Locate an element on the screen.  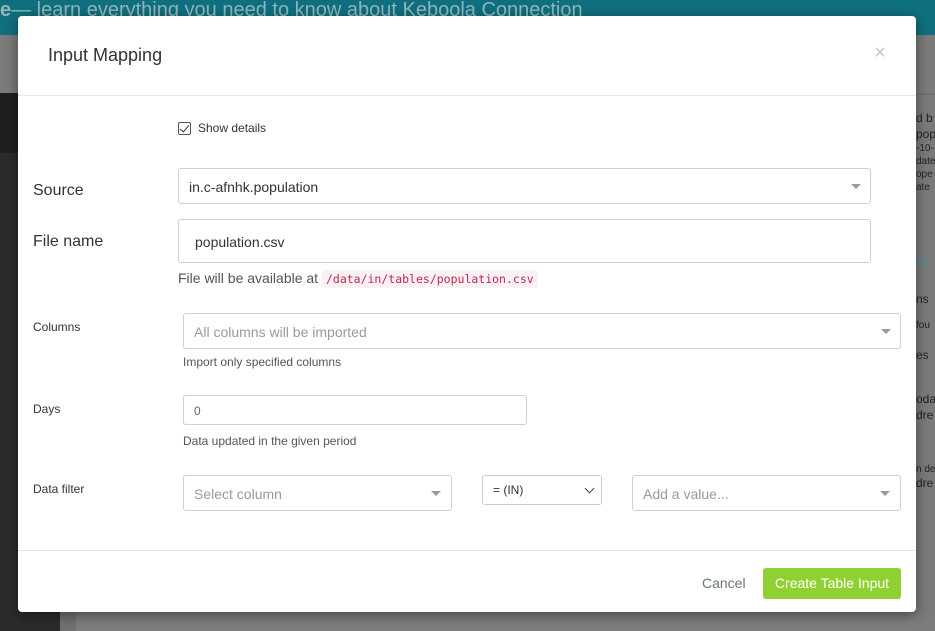
days-input: 0 is located at coordinates (355, 410).